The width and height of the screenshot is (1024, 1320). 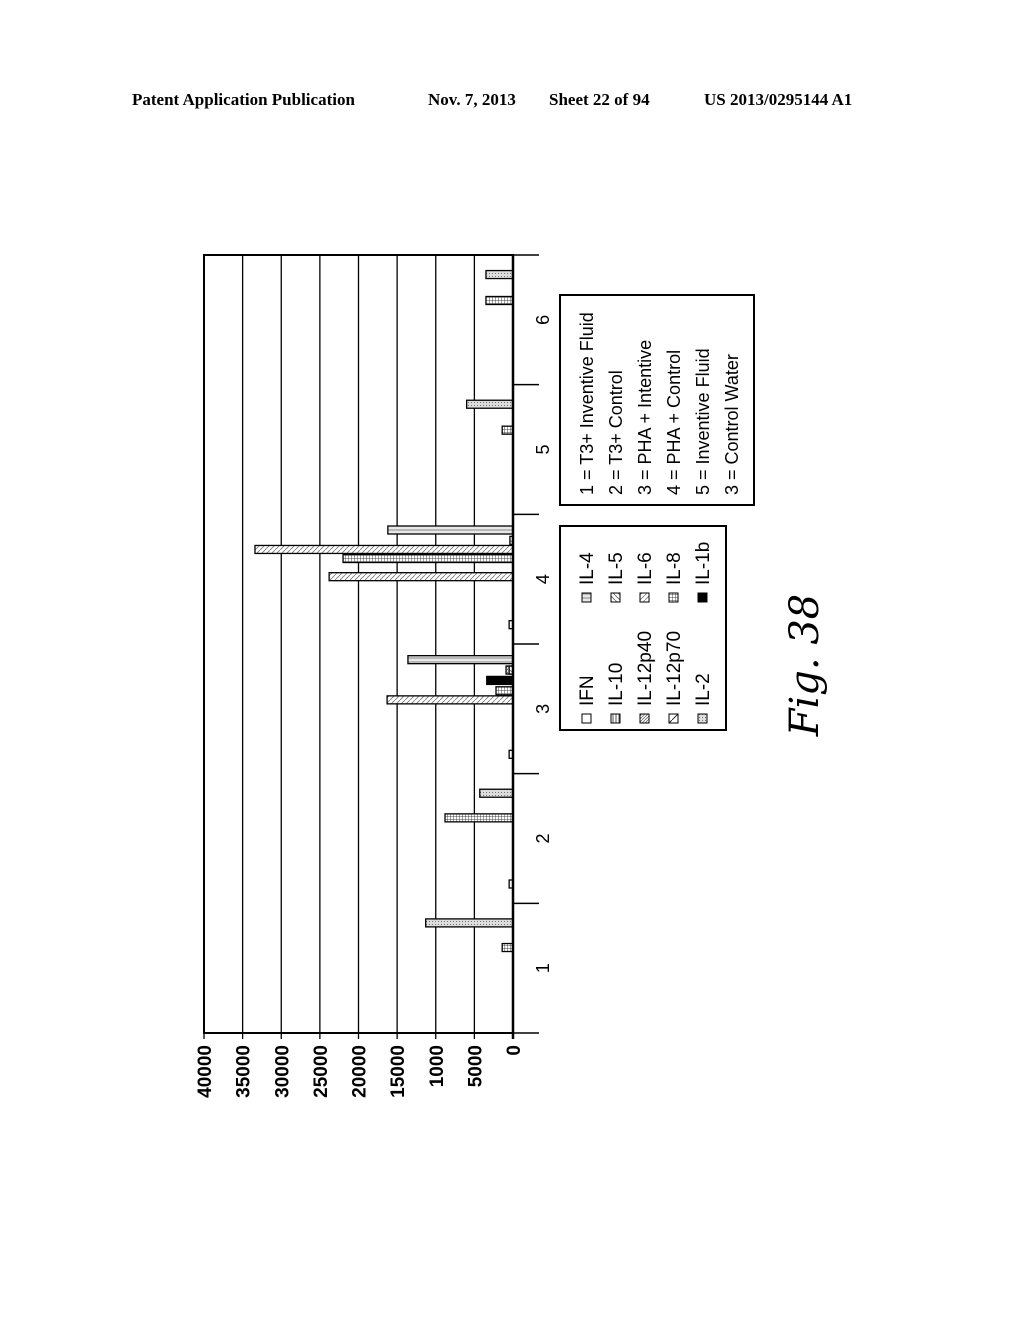 I want to click on category-label: 5, so click(x=543, y=449).